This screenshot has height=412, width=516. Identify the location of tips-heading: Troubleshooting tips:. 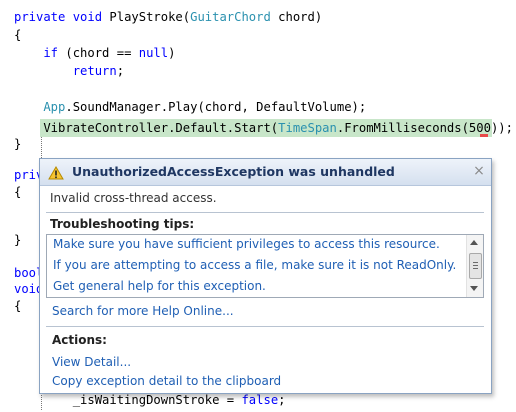
(122, 224).